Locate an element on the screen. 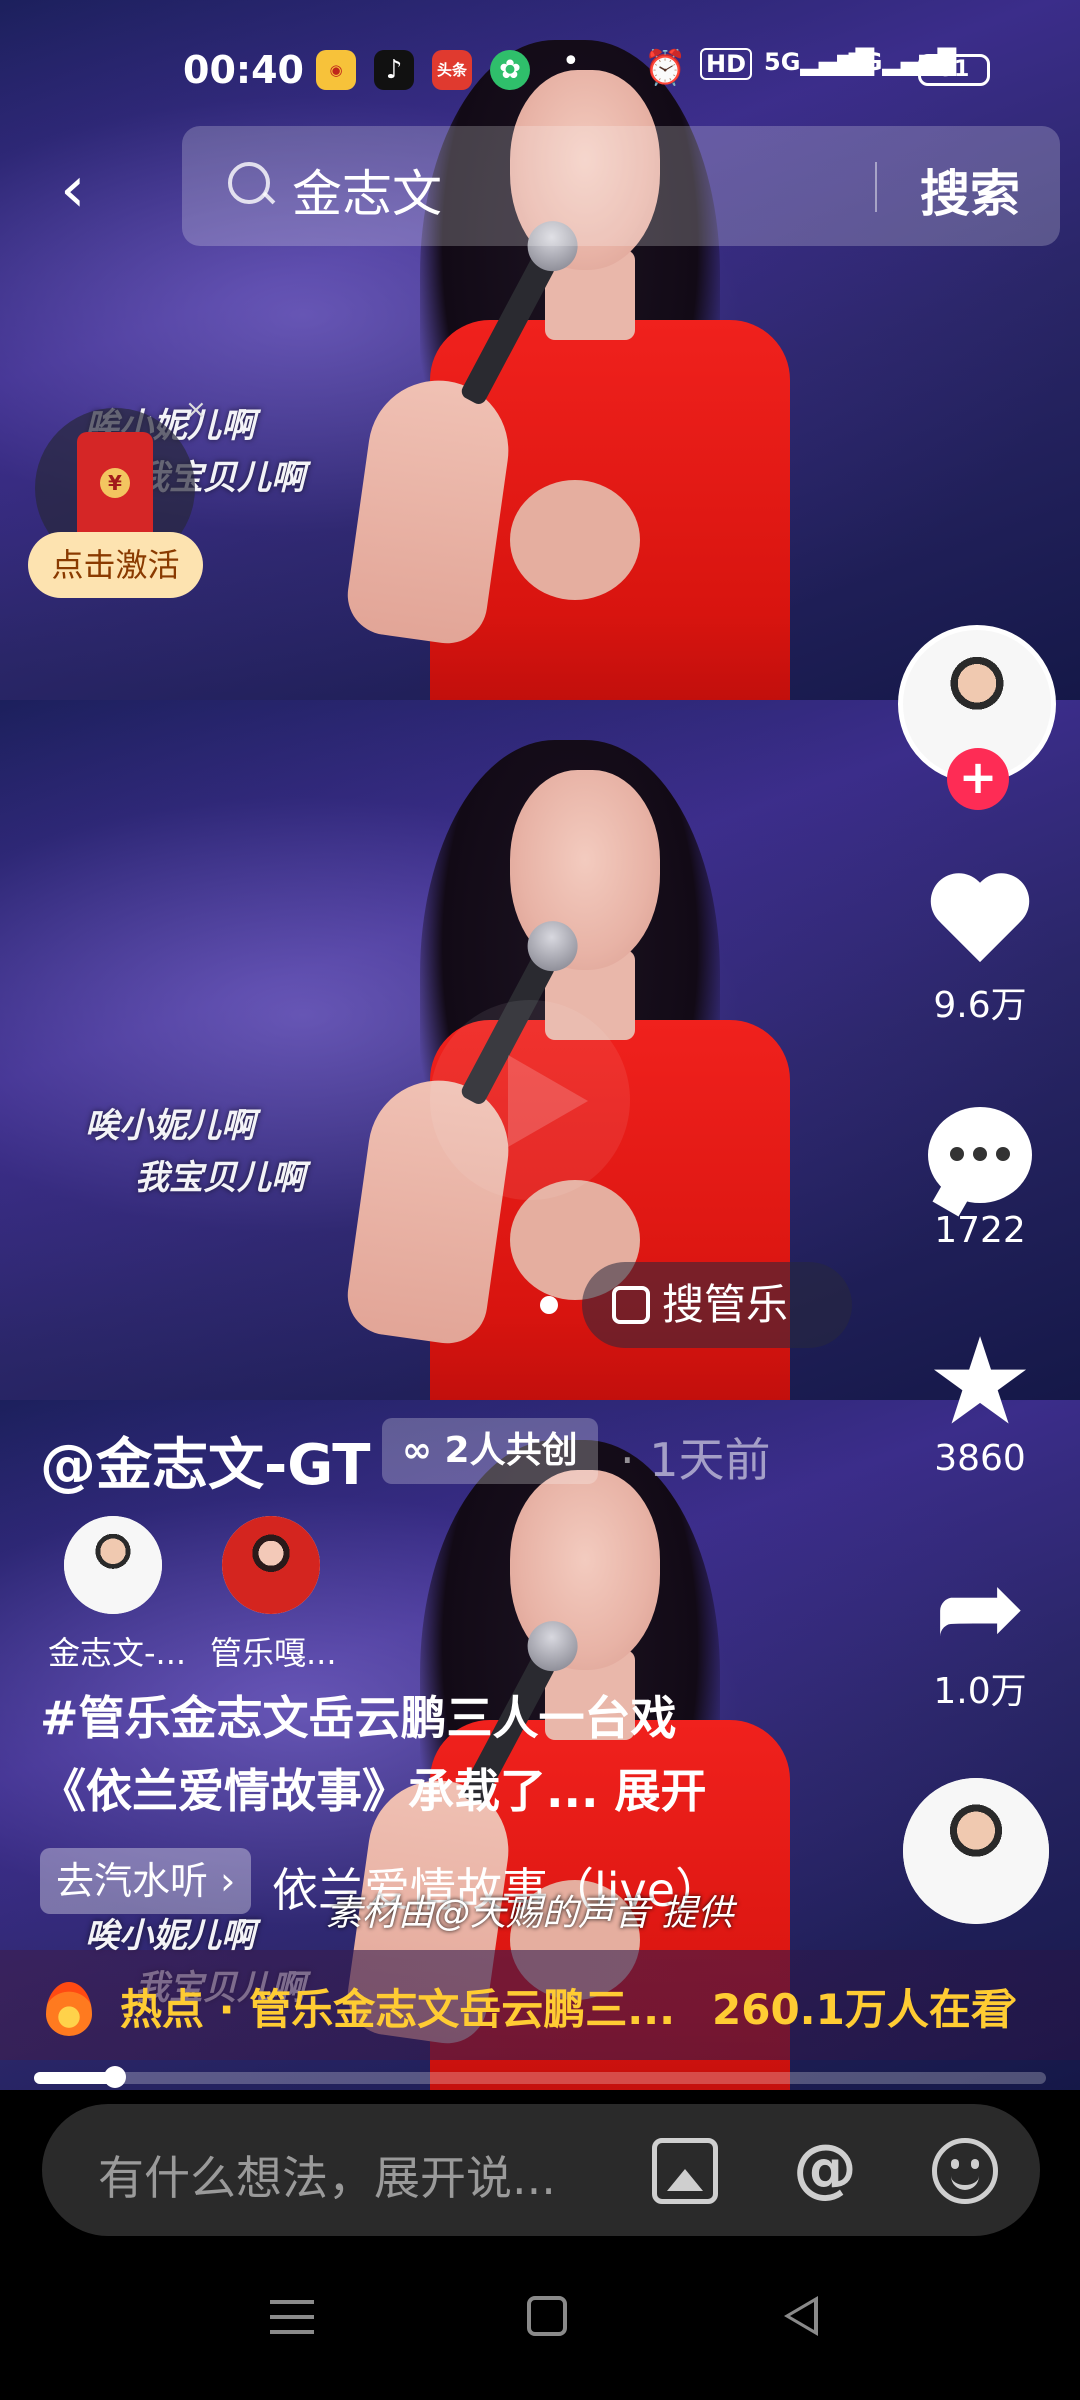  search-bar: 金志文 搜索 is located at coordinates (621, 186).